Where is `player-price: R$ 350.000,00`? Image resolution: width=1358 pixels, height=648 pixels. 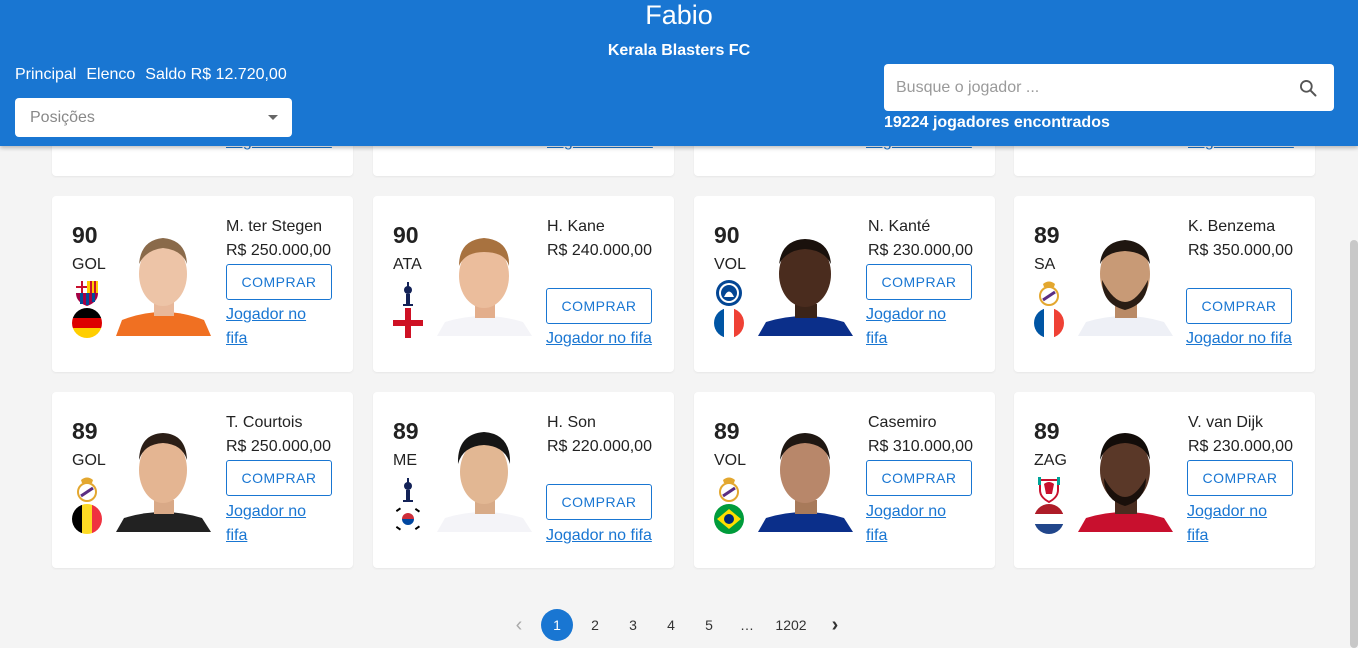
player-price: R$ 350.000,00 is located at coordinates (1240, 250).